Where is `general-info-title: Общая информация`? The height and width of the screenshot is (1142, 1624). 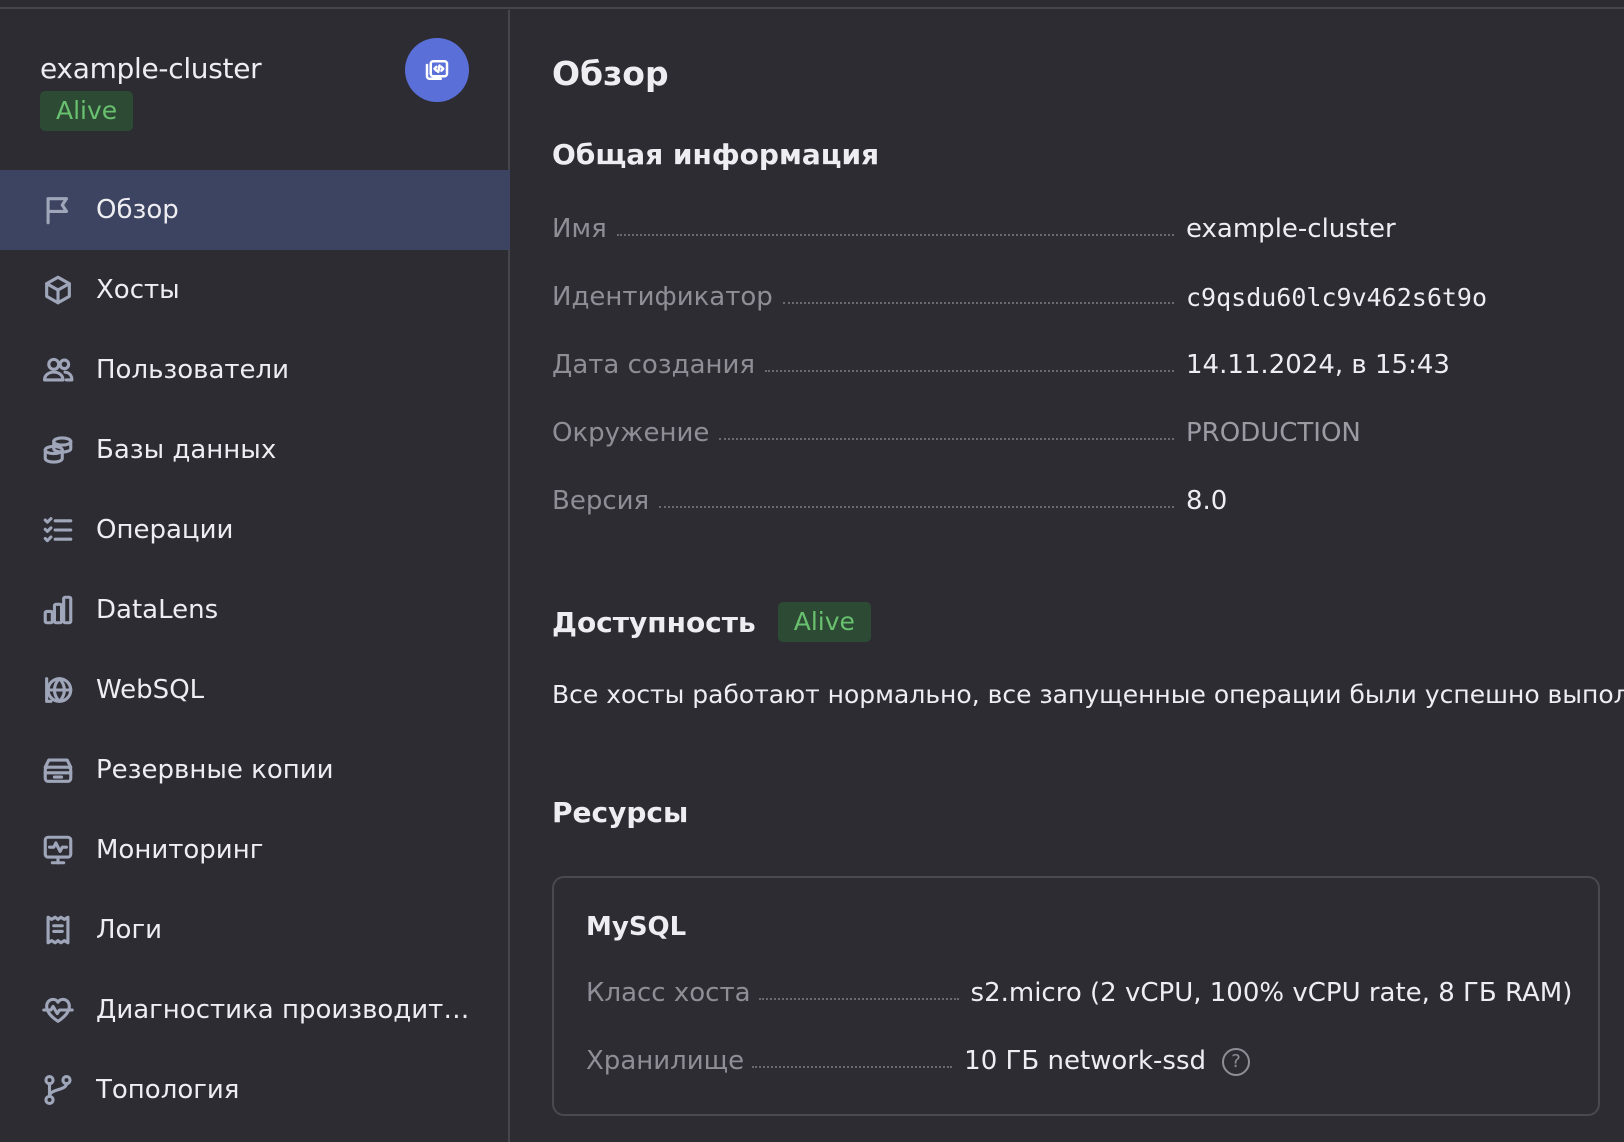 general-info-title: Общая информация is located at coordinates (716, 154).